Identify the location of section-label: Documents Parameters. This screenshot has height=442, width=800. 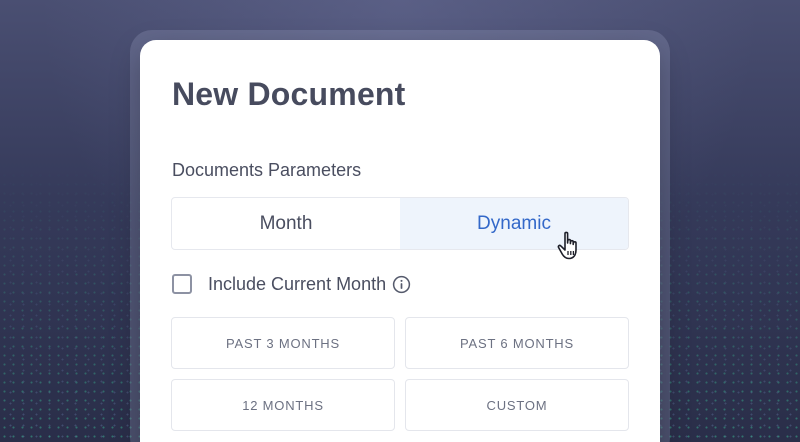
(267, 170).